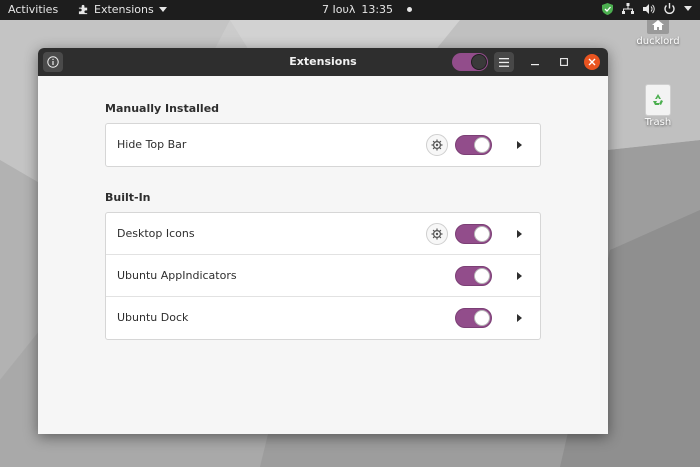 The height and width of the screenshot is (467, 700). I want to click on extension-row: Desktop Icons, so click(323, 234).